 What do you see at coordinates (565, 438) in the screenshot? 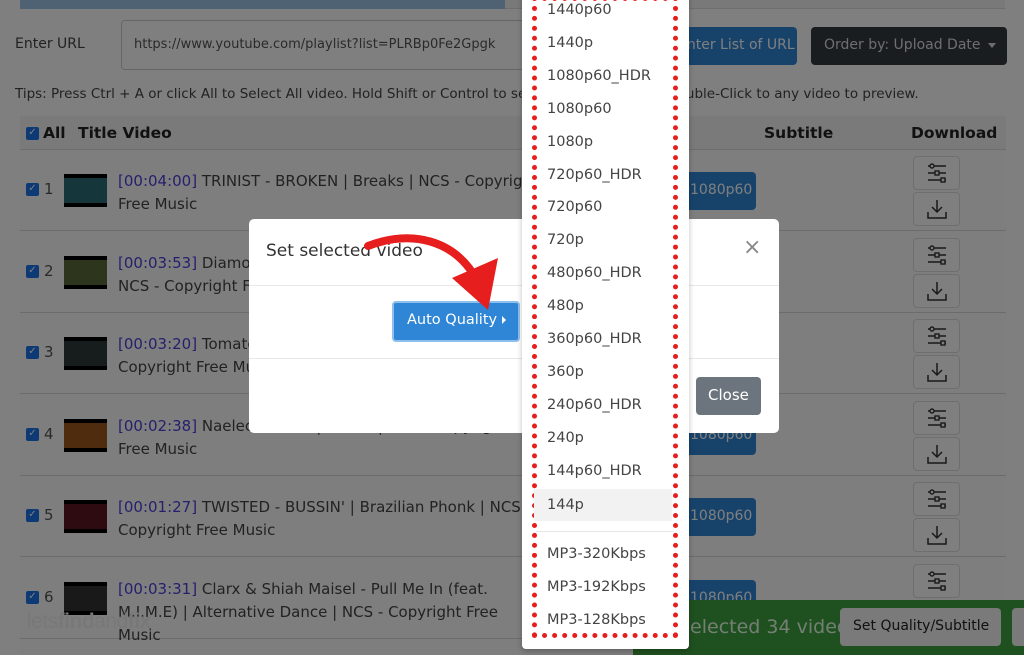
I see `quality-option: 240p` at bounding box center [565, 438].